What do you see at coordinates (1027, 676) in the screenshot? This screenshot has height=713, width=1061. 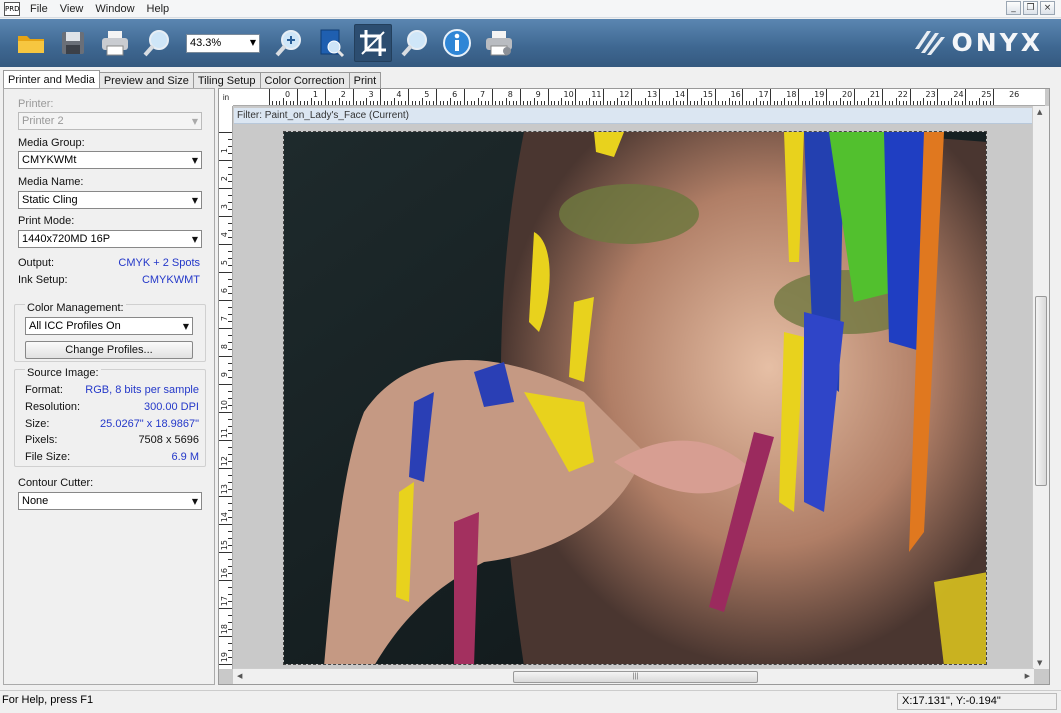 I see `scroll-right-icon: ▶` at bounding box center [1027, 676].